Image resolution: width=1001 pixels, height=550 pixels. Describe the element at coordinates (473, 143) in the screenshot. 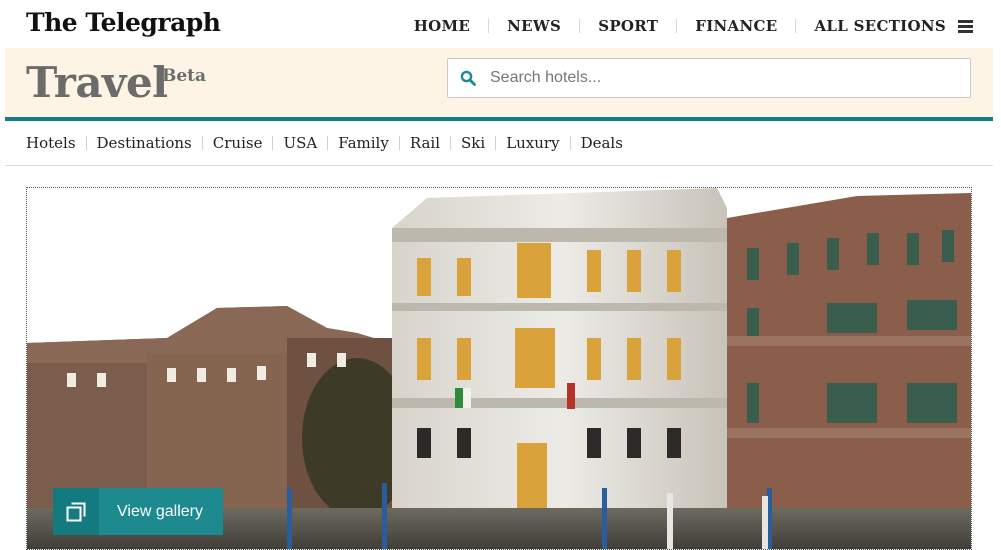

I see `subnav-ski: Ski` at that location.